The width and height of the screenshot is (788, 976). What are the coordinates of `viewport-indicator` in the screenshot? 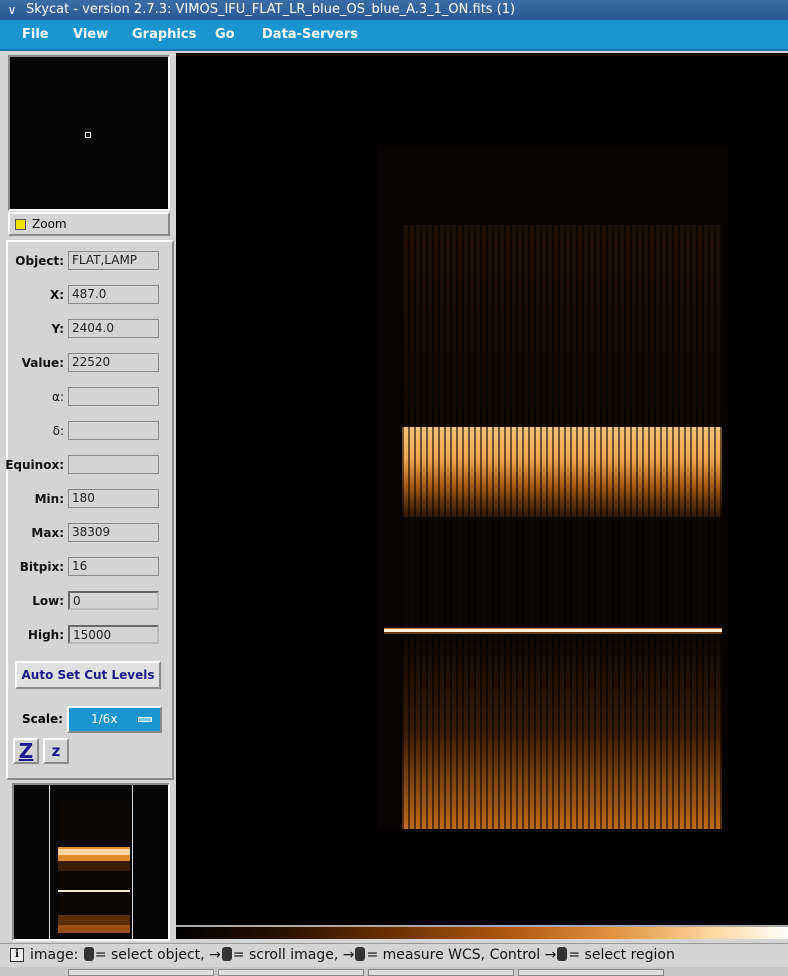 It's located at (91, 862).